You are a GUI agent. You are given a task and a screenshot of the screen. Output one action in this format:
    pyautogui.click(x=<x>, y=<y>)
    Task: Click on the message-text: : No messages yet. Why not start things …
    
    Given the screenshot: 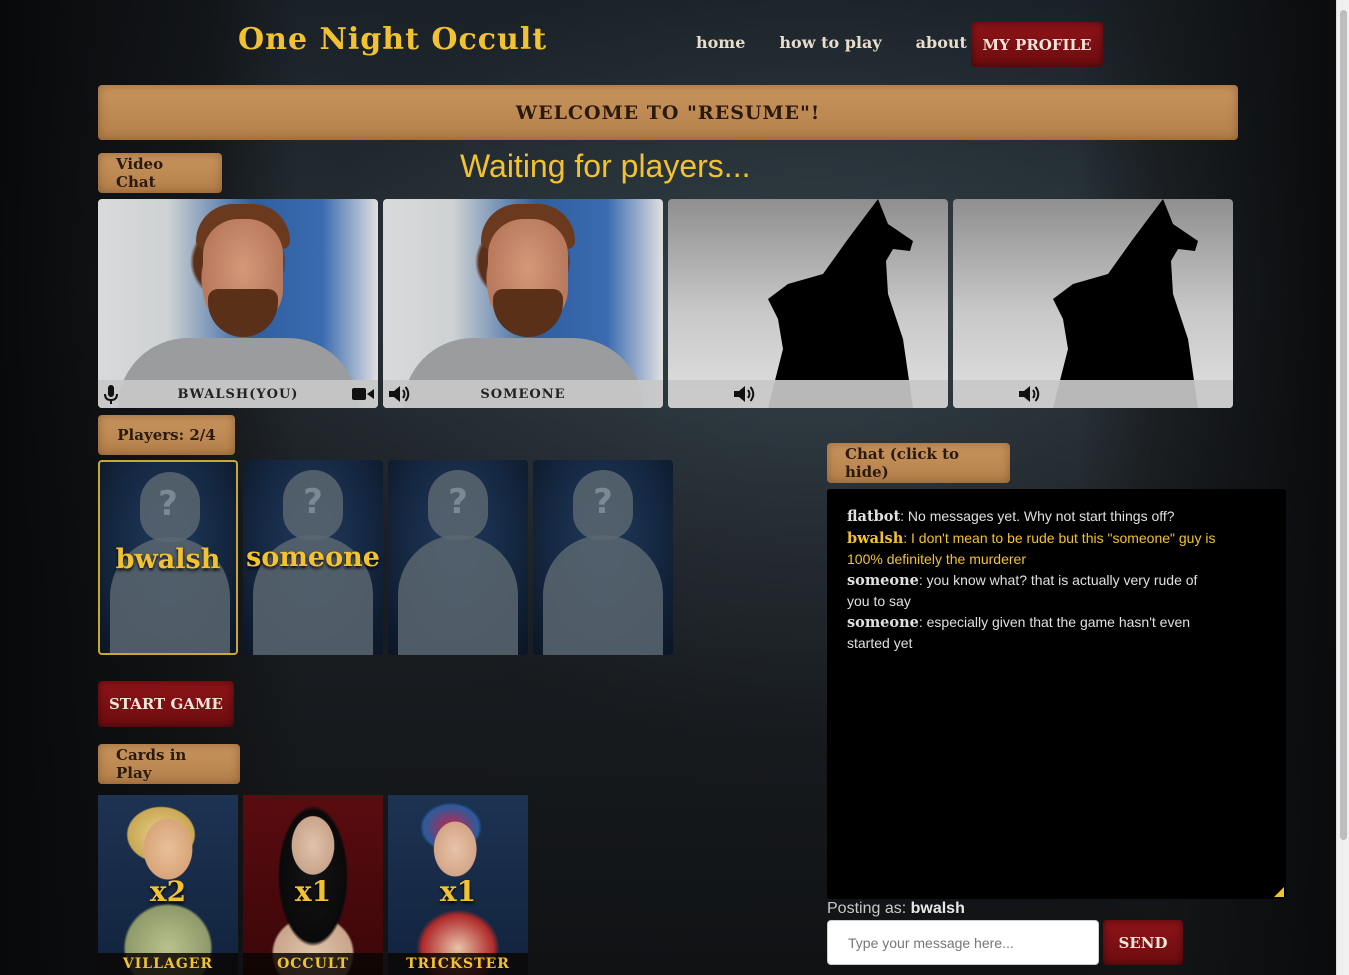 What is the action you would take?
    pyautogui.click(x=1037, y=516)
    